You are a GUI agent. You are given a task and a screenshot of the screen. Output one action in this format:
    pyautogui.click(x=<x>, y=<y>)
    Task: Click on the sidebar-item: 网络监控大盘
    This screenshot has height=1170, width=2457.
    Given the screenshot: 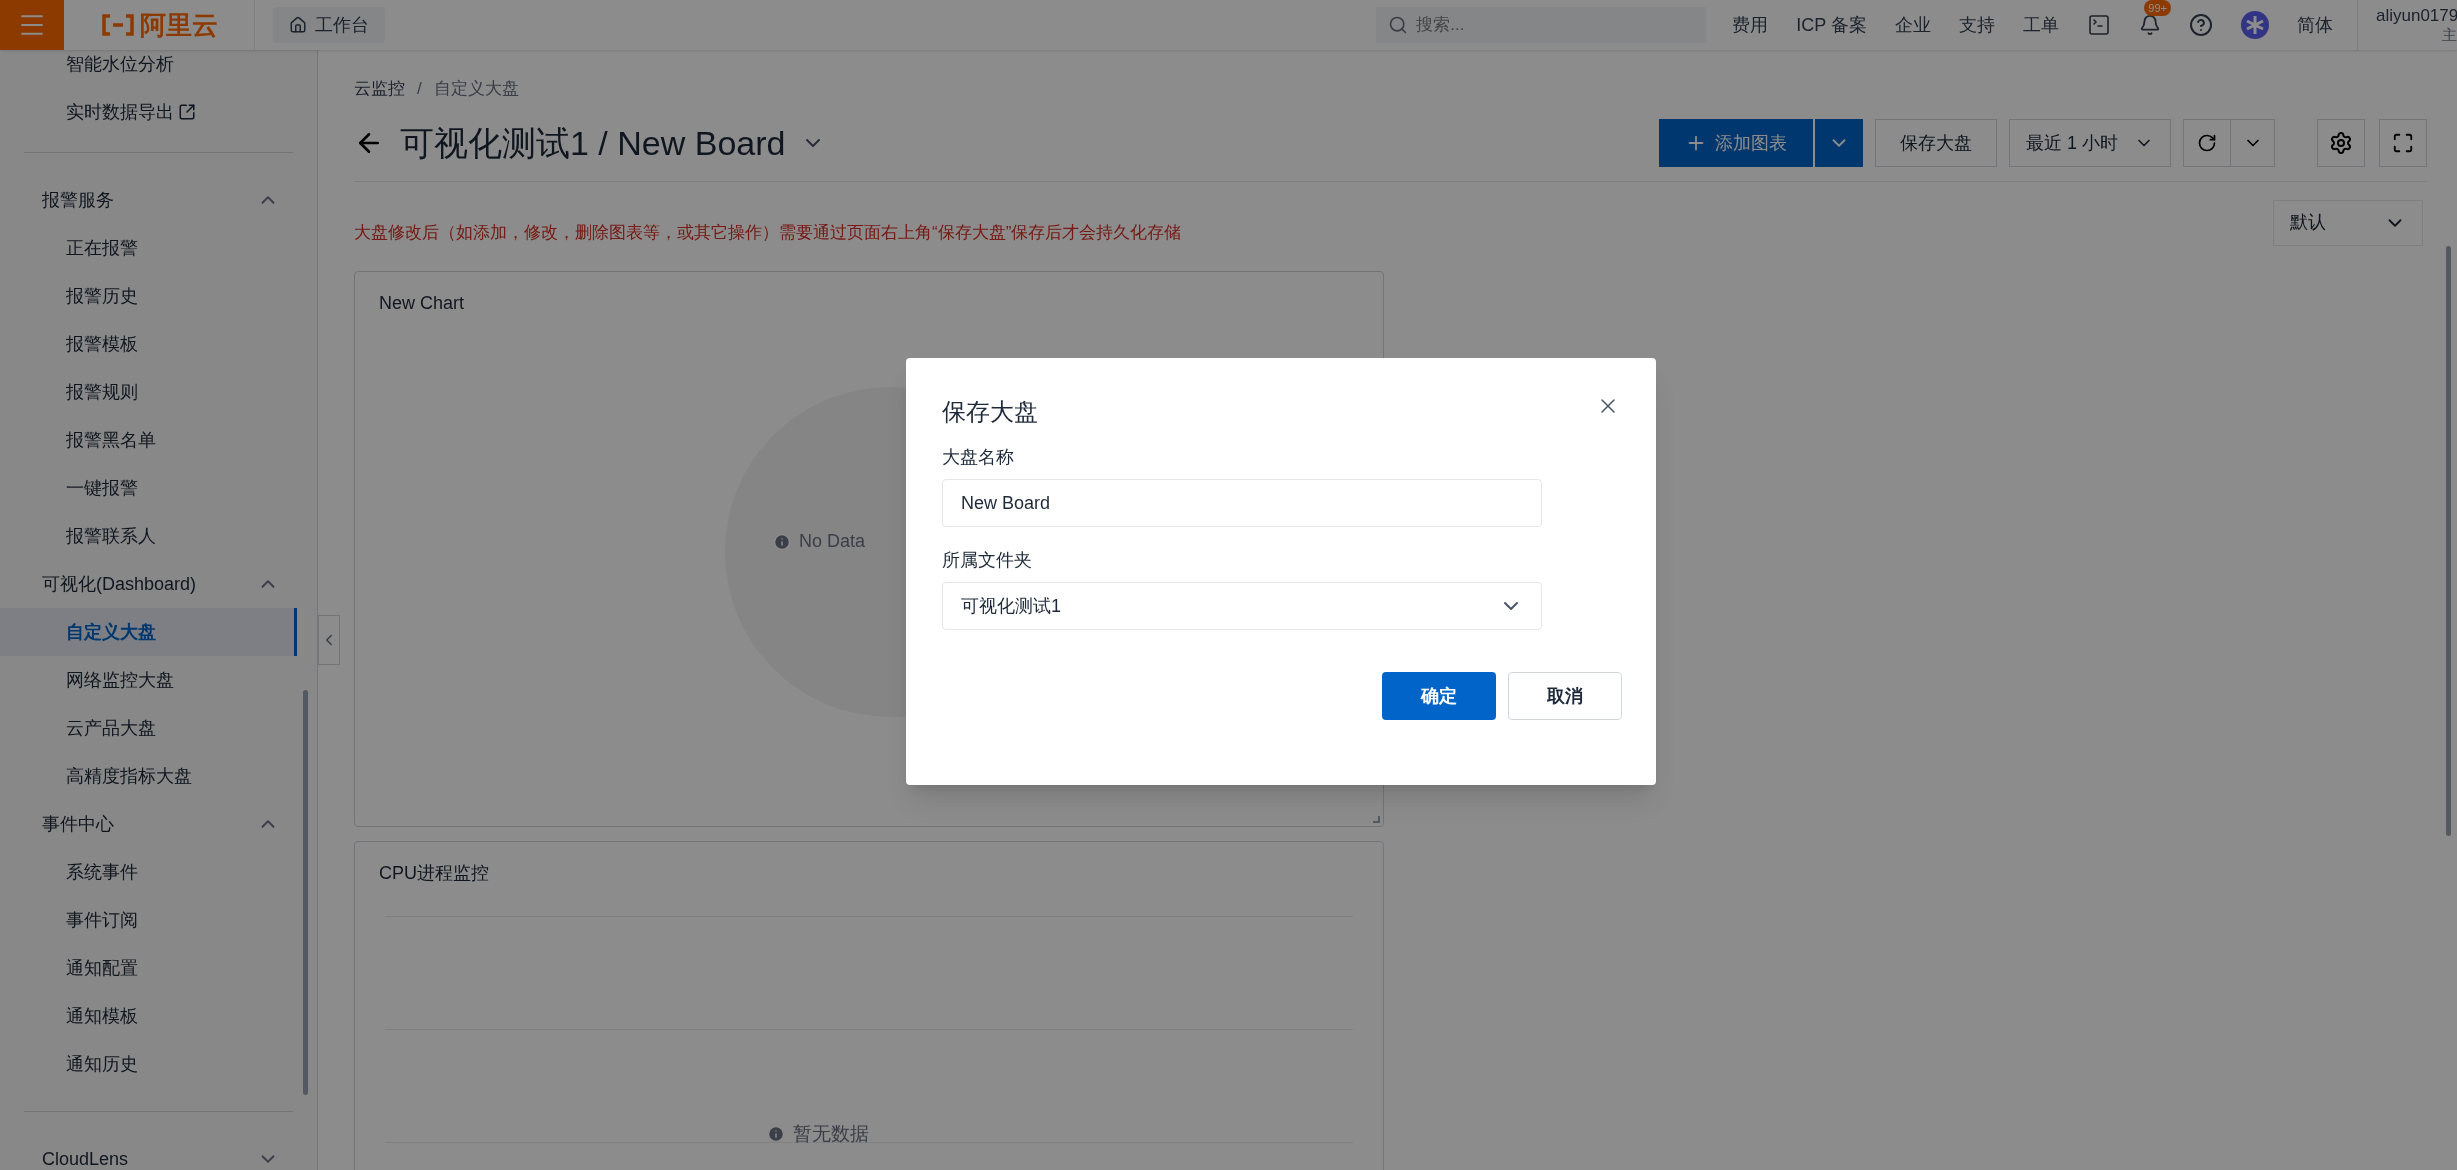 What is the action you would take?
    pyautogui.click(x=158, y=680)
    